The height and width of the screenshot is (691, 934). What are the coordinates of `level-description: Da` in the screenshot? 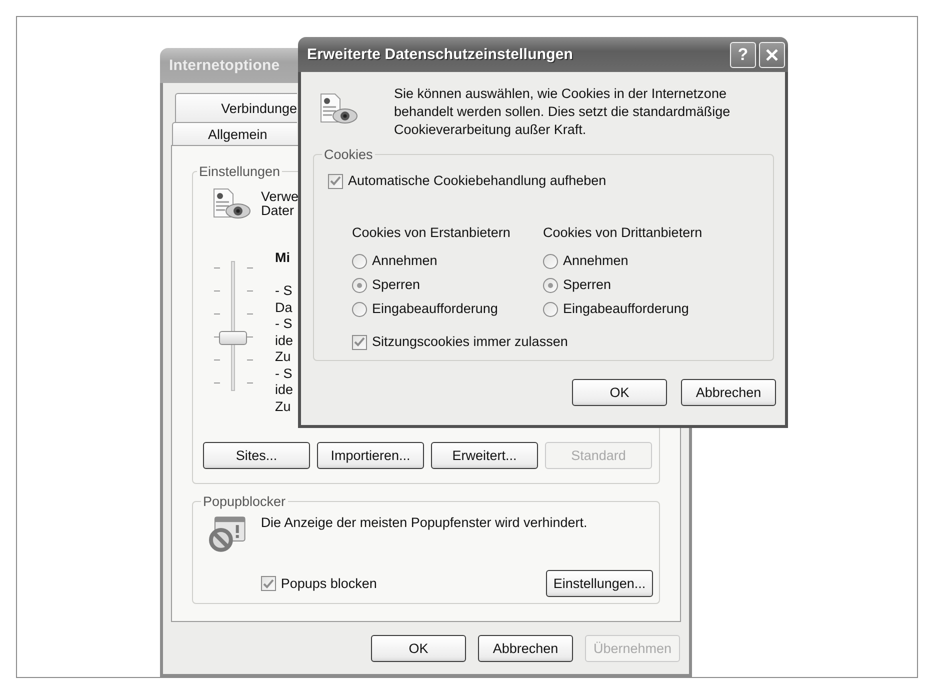 It's located at (284, 308).